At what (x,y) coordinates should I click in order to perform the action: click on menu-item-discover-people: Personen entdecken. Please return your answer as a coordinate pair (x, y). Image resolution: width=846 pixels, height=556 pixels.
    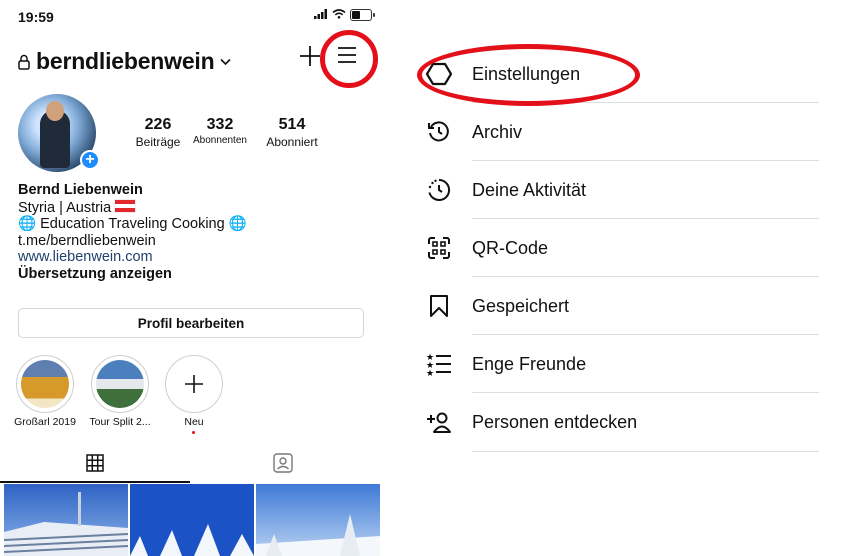
    Looking at the image, I should click on (621, 422).